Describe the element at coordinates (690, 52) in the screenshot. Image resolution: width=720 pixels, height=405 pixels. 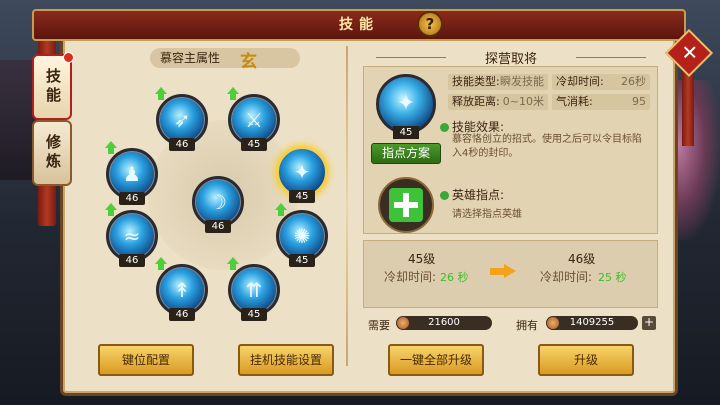
I see `close-icon: ✕` at that location.